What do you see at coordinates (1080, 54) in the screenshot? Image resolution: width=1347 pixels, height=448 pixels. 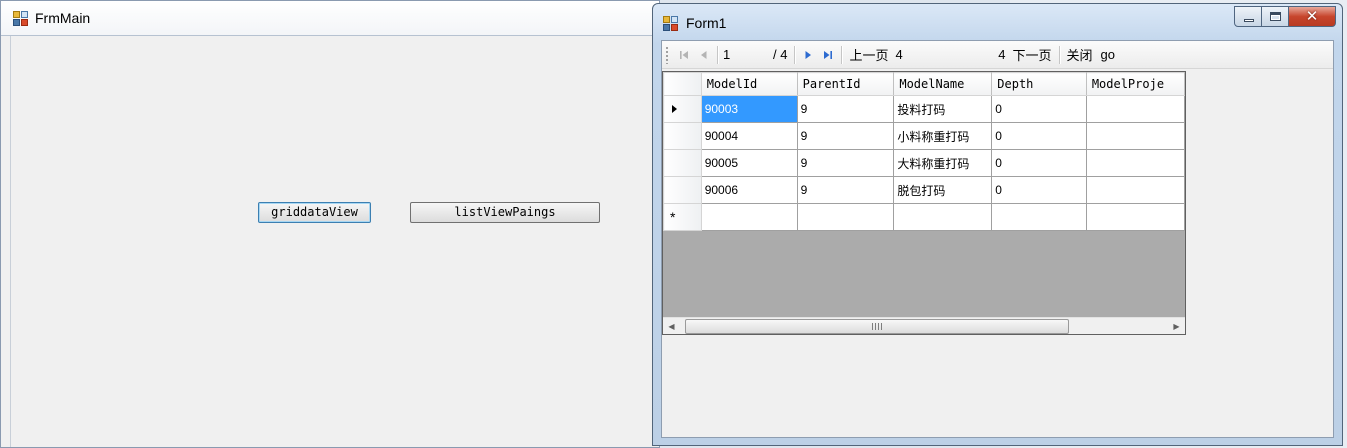 I see `close-button: 关闭` at bounding box center [1080, 54].